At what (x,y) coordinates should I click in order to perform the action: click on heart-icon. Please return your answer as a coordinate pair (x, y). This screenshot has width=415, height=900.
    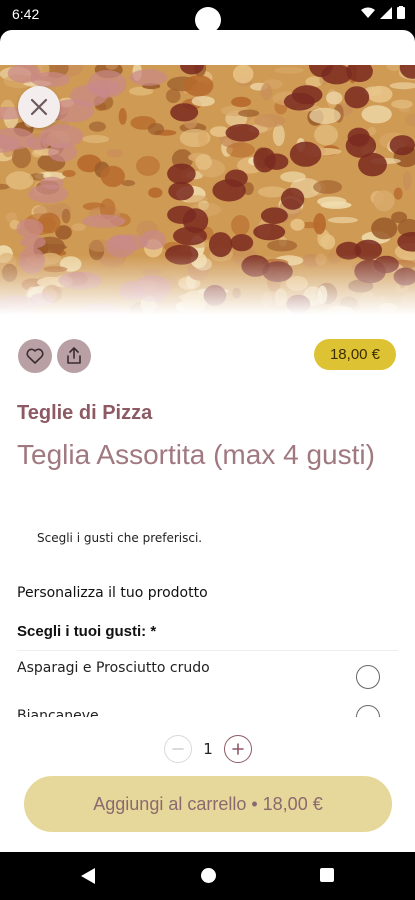
    Looking at the image, I should click on (35, 356).